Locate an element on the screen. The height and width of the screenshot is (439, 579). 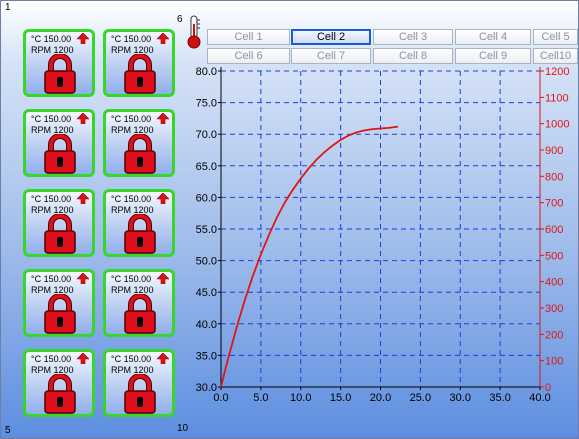
right-axis-tick-label: 600 is located at coordinates (554, 230).